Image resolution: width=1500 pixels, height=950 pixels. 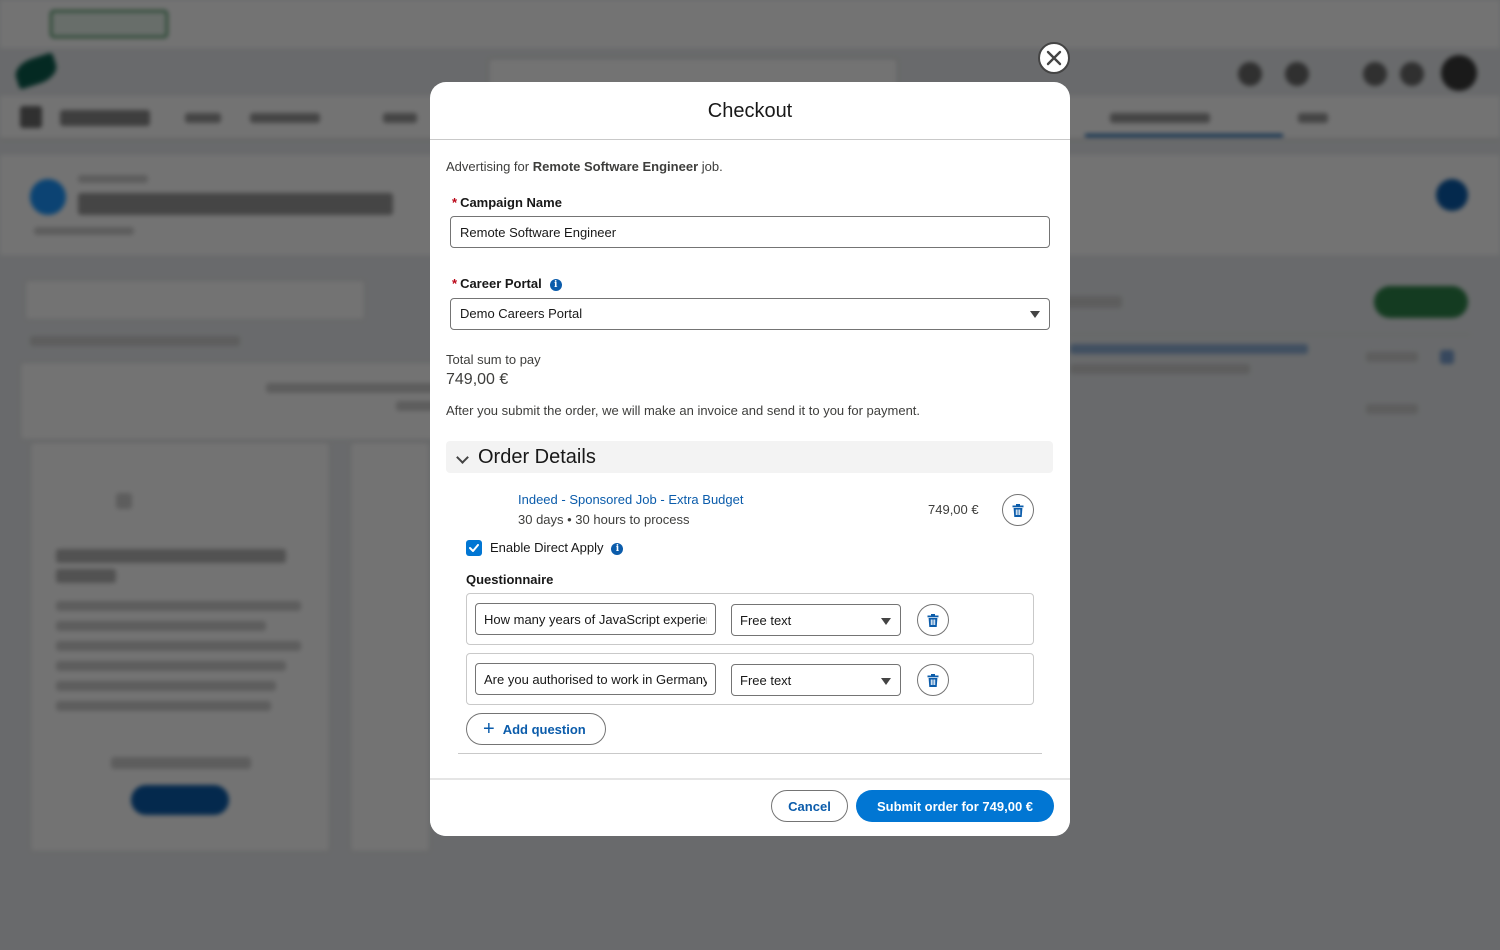 What do you see at coordinates (489, 166) in the screenshot?
I see `intro-prefix: Advertising for` at bounding box center [489, 166].